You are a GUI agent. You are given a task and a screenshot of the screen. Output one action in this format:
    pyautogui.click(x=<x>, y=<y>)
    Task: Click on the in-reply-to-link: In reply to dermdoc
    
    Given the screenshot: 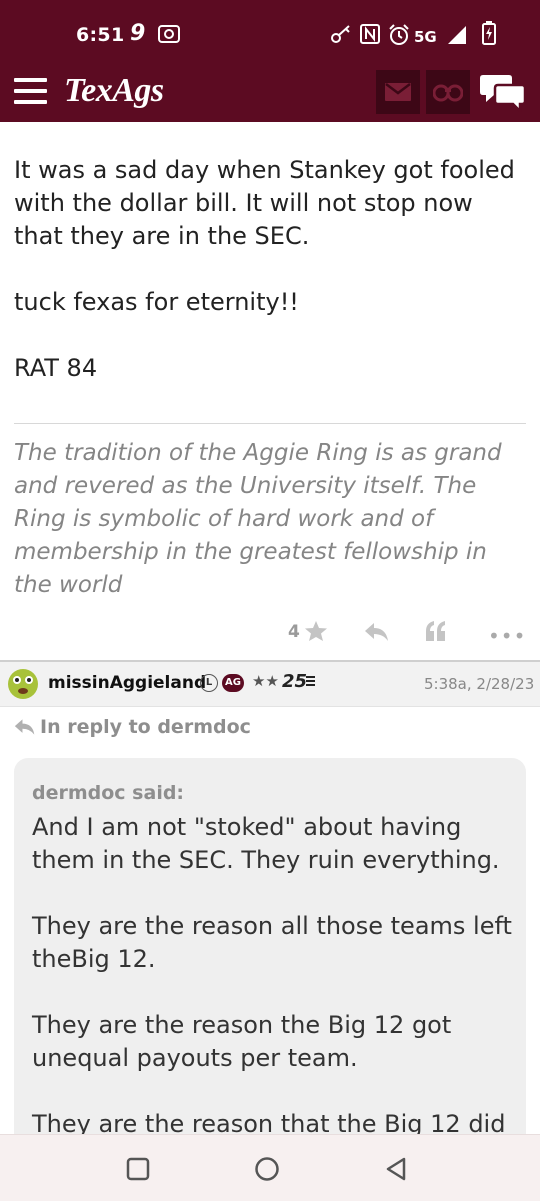 What is the action you would take?
    pyautogui.click(x=145, y=727)
    